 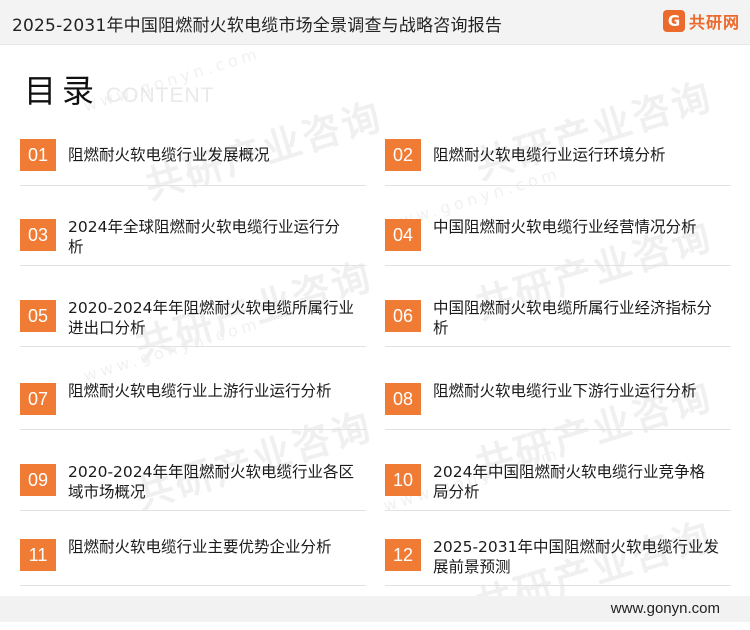 I want to click on toc-item-03: 03 2024年全球阻燃耐火软电缆行业运行分析, so click(x=193, y=239).